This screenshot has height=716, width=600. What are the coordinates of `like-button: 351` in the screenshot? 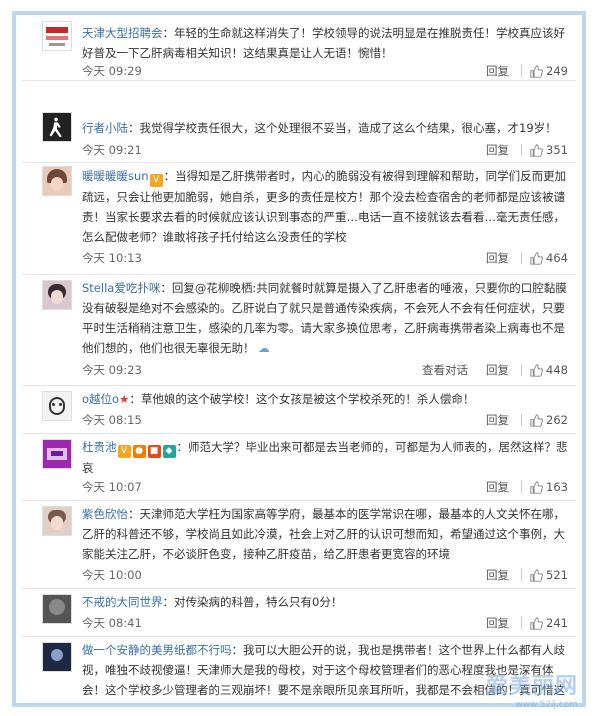 It's located at (549, 150).